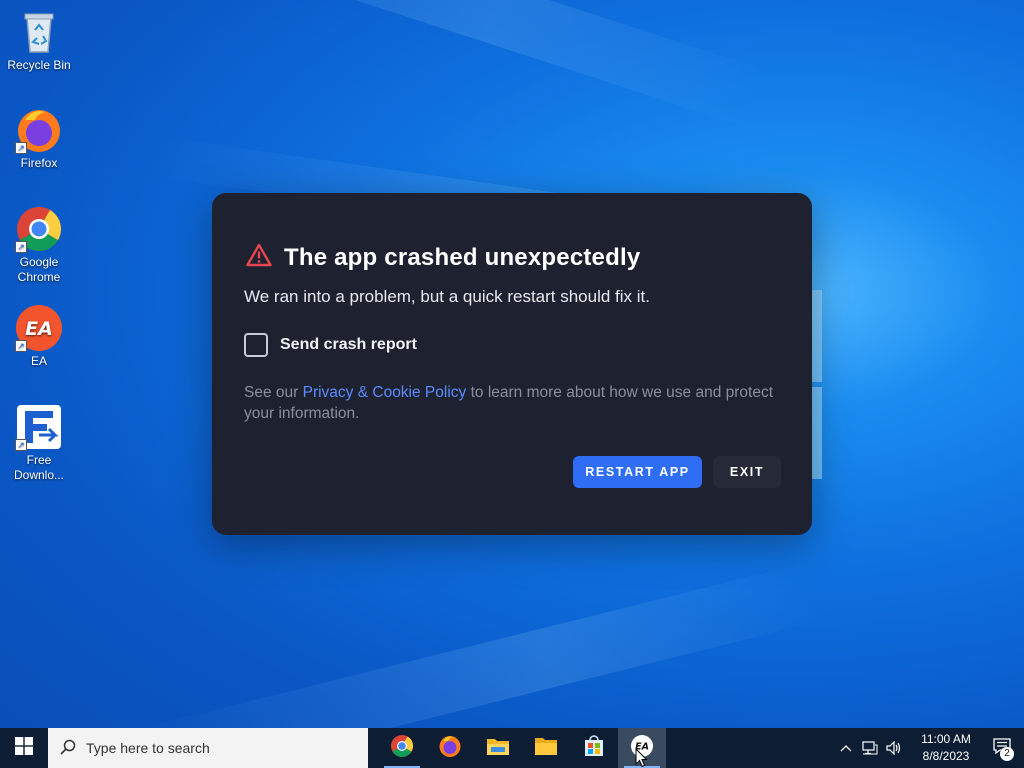 This screenshot has width=1024, height=768. What do you see at coordinates (637, 472) in the screenshot?
I see `restart-app-button: RESTART APP` at bounding box center [637, 472].